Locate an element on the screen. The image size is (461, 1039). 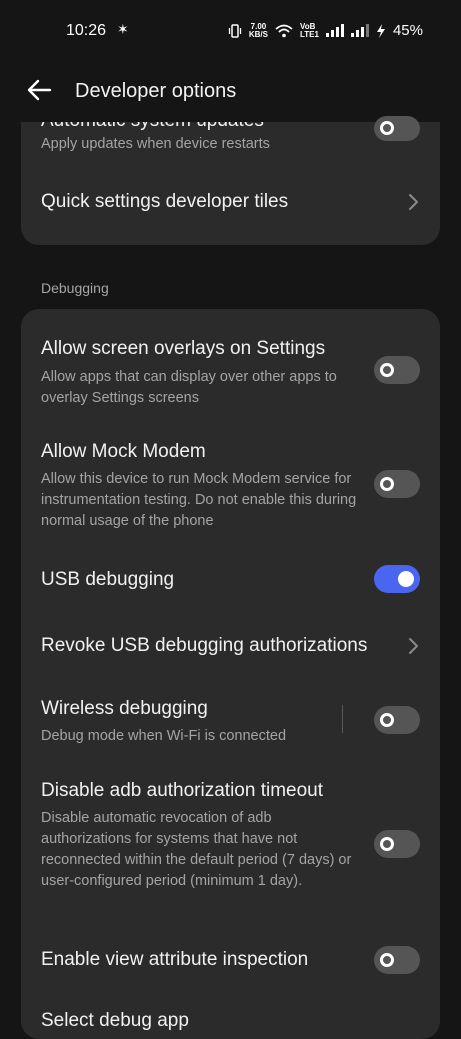
section-label-debugging: Debugging is located at coordinates (75, 288).